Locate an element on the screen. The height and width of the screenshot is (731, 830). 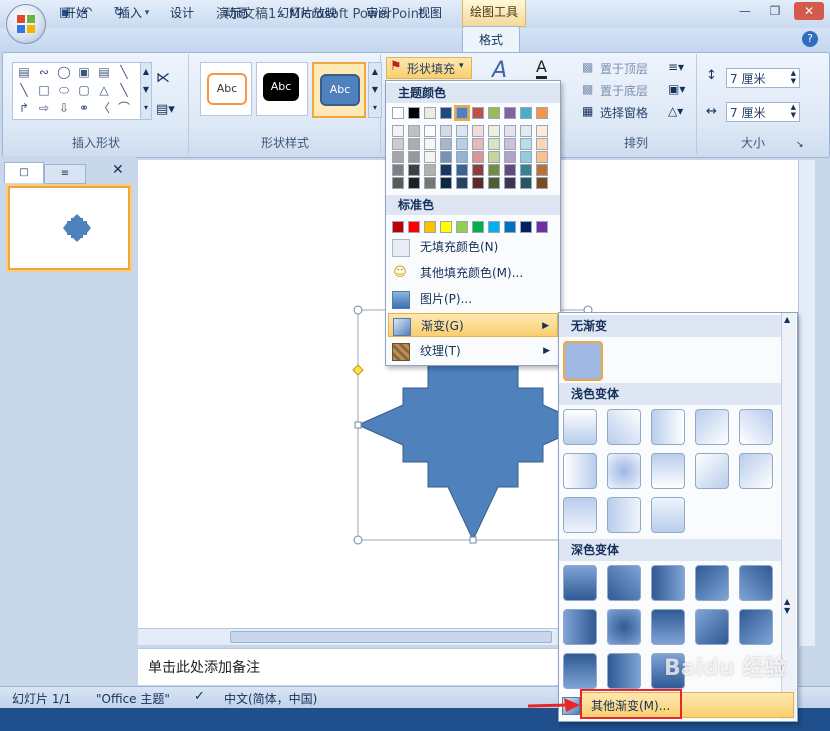
style-gallery-scroll: ▲ ▼ ▾ is located at coordinates (375, 90).